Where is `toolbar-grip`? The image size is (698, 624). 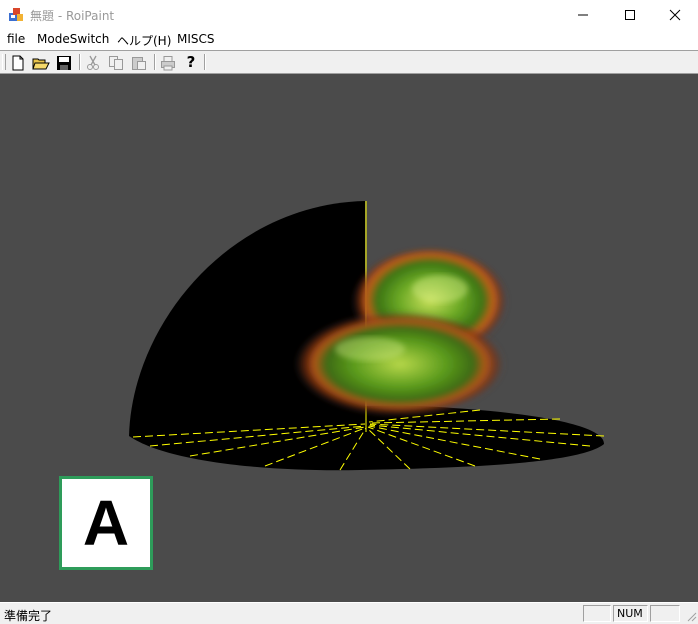 toolbar-grip is located at coordinates (4, 62).